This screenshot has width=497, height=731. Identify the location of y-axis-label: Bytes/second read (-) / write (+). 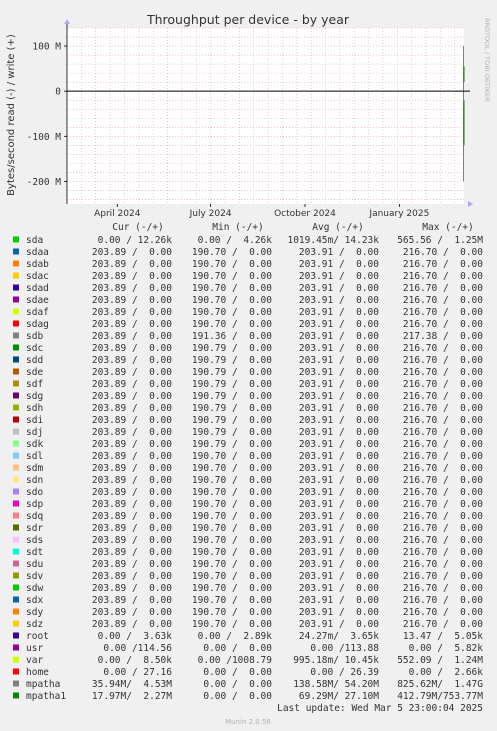
(11, 115).